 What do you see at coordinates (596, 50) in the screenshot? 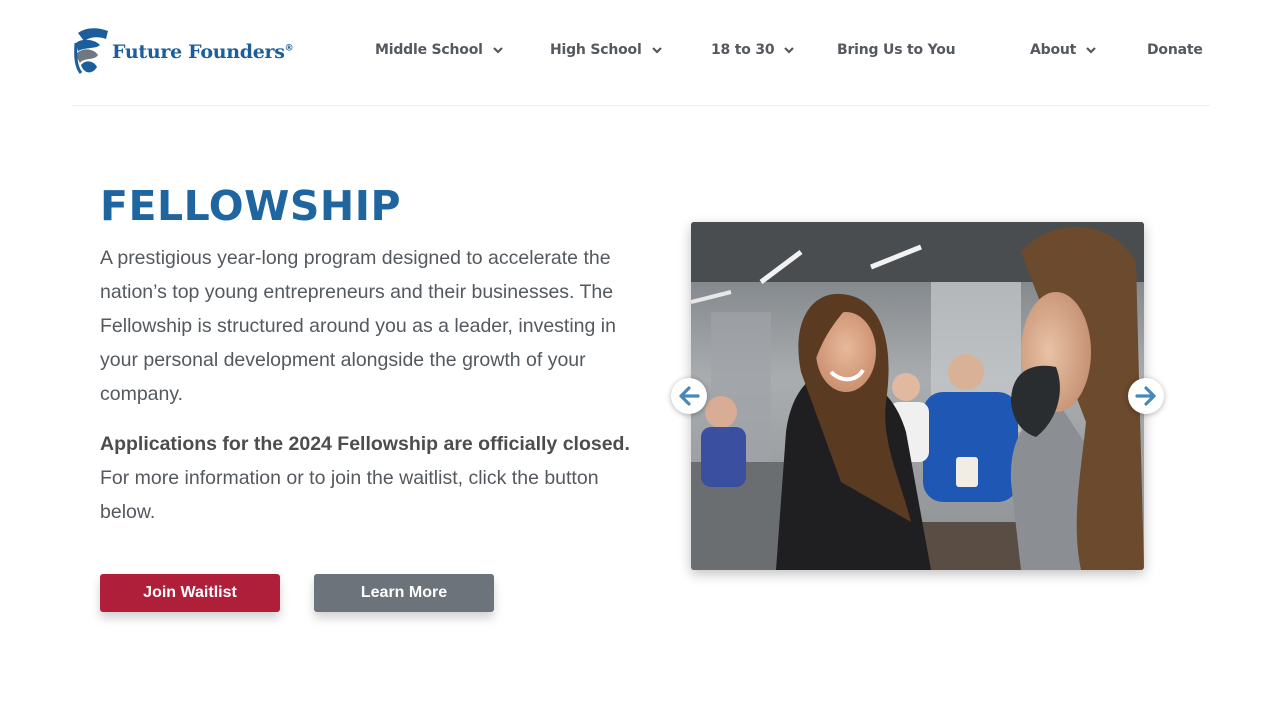
I see `nav-high-school-label: High School` at bounding box center [596, 50].